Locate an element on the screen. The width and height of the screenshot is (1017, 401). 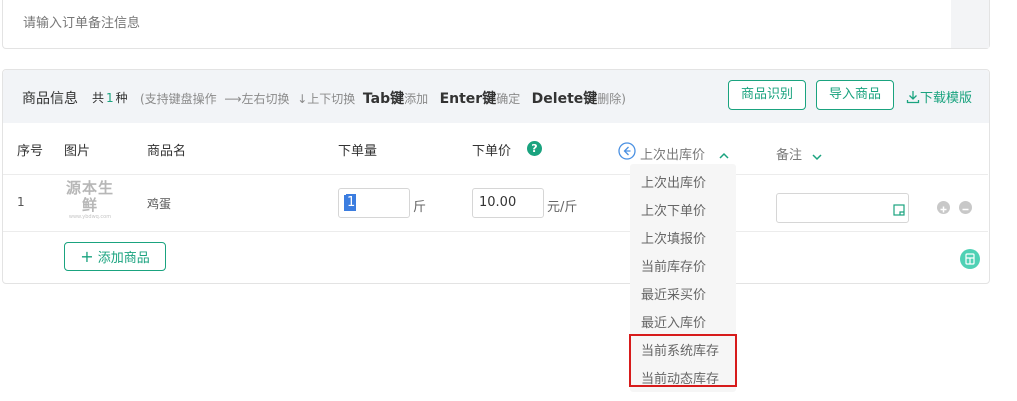
dropdown-item-current-stock-price: 当前库存价 is located at coordinates (673, 265).